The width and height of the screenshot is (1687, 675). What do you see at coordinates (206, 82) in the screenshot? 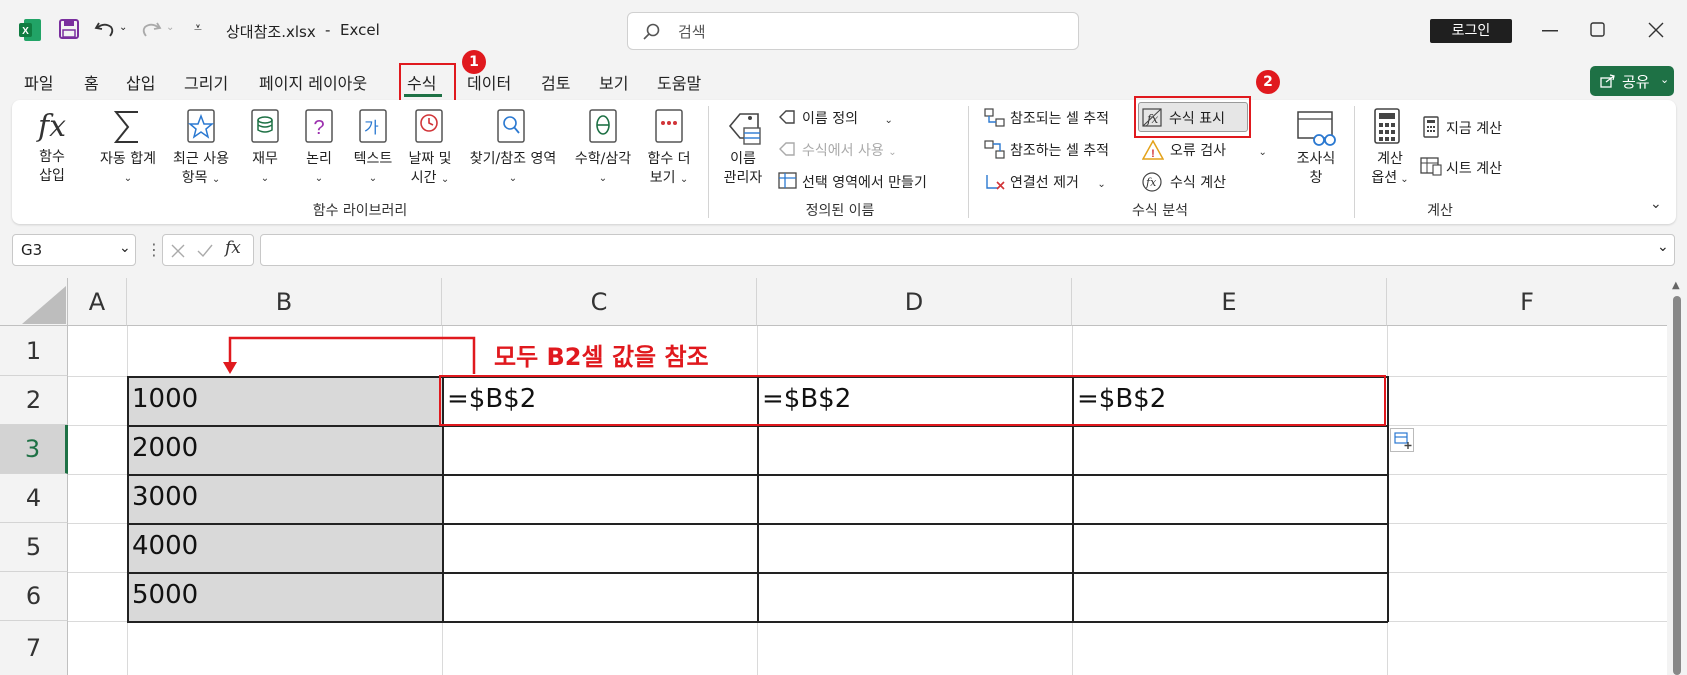
I see `tab-draw: 그리기` at bounding box center [206, 82].